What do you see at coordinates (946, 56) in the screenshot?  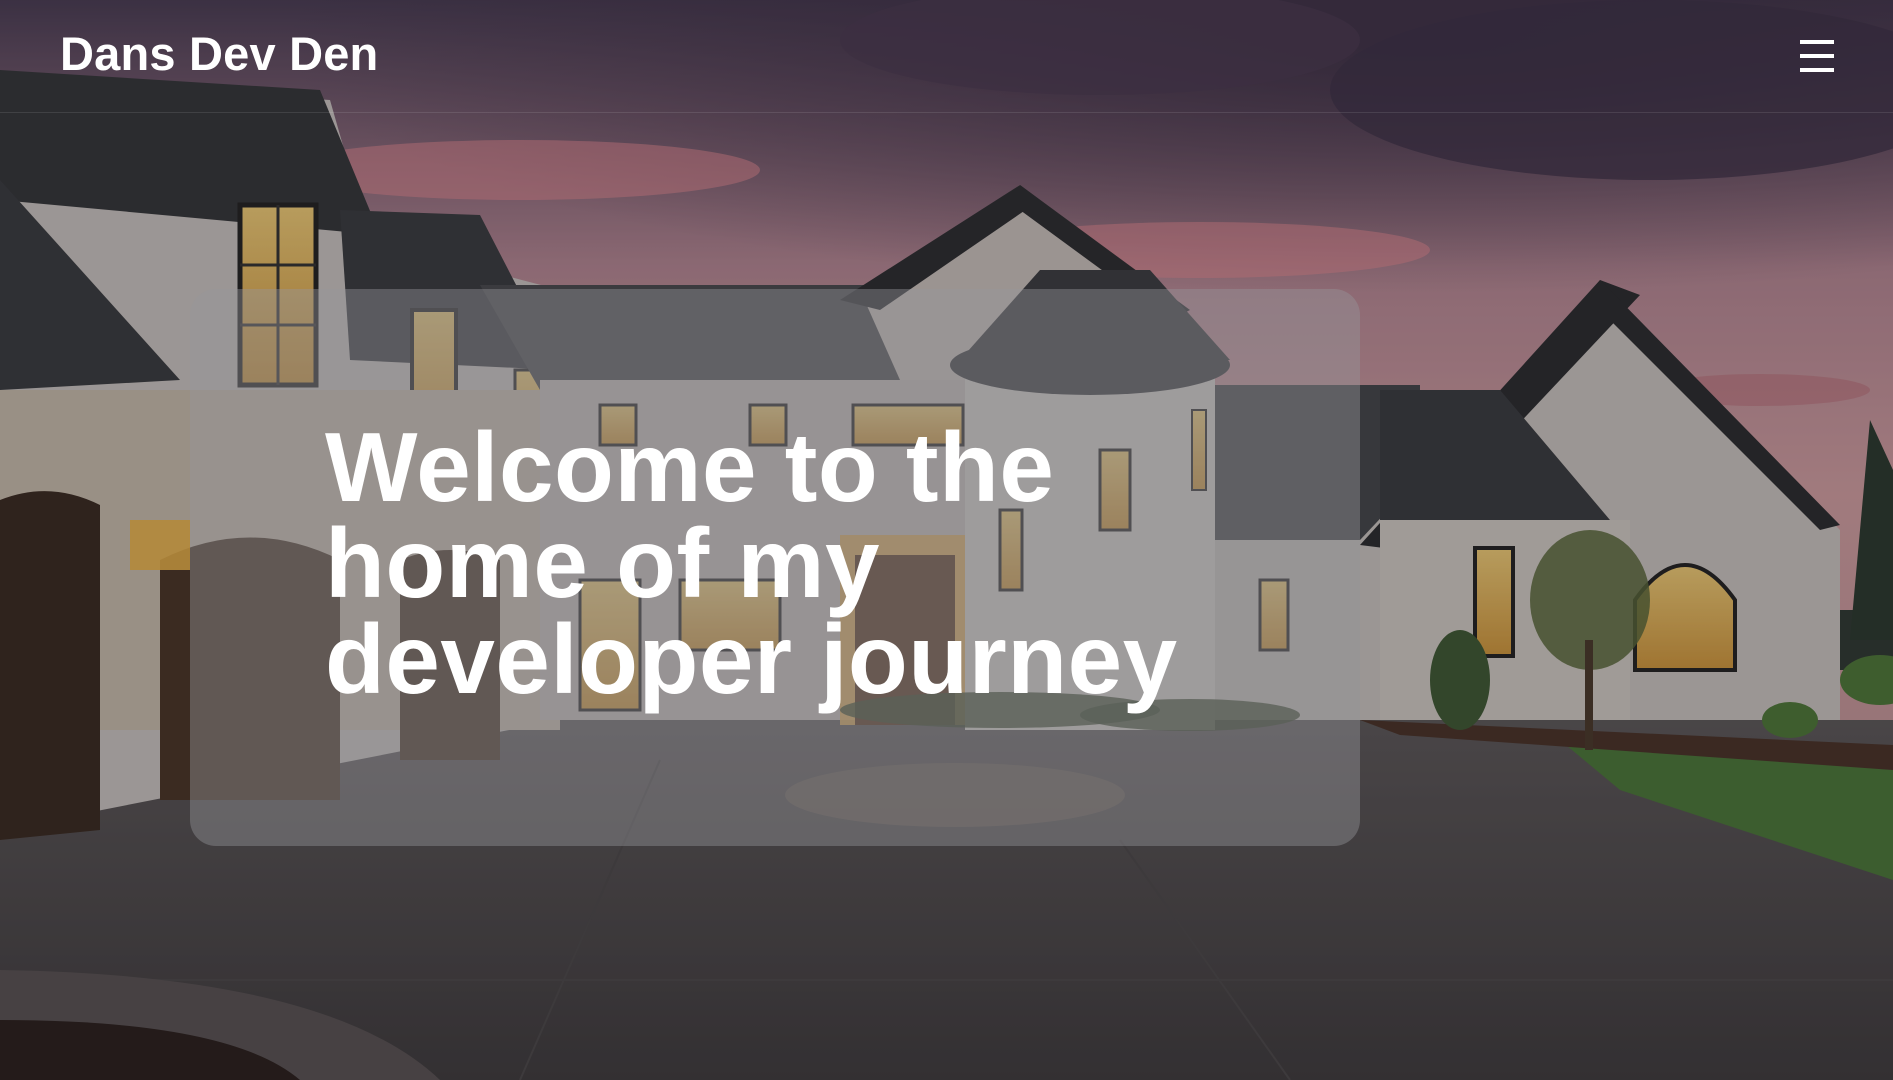 I see `top-navbar: Dans Dev Den` at bounding box center [946, 56].